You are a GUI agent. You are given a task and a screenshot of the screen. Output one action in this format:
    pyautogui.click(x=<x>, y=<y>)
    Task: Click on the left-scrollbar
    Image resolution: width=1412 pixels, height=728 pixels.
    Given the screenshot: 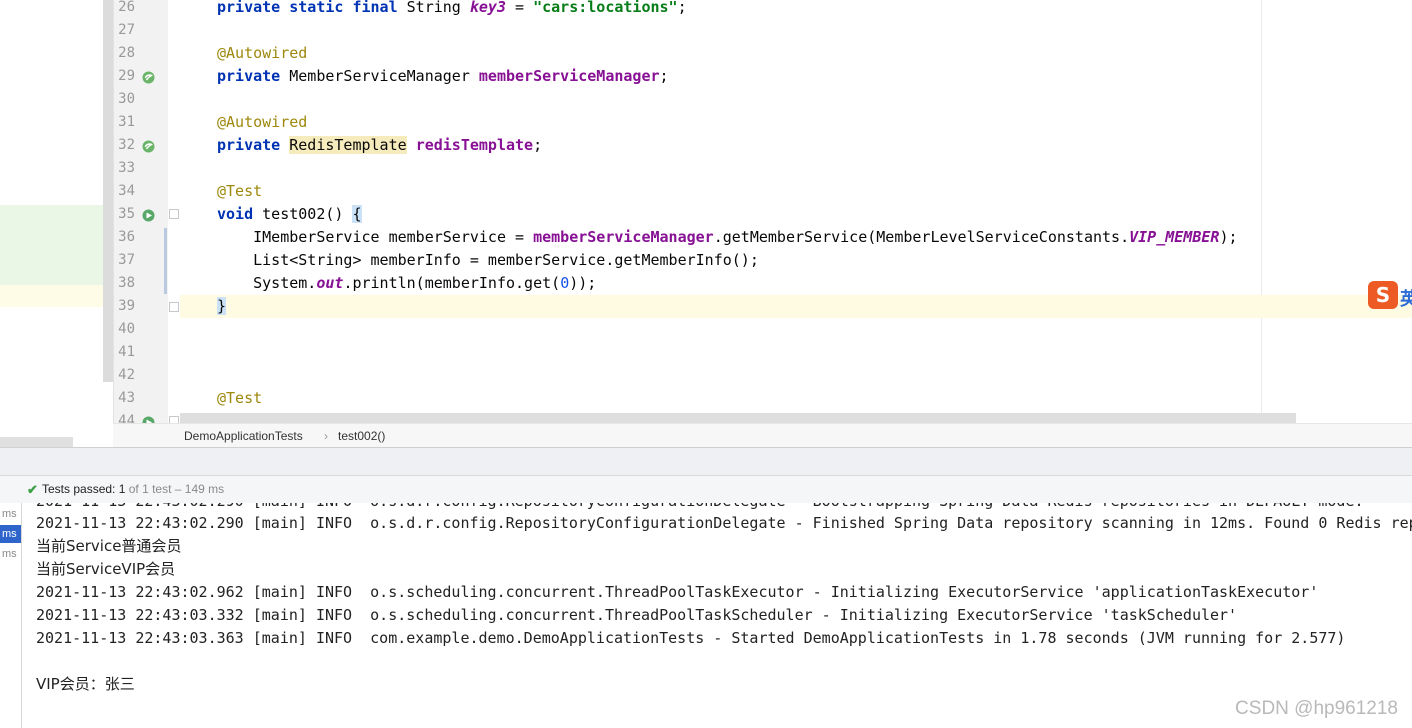 What is the action you would take?
    pyautogui.click(x=108, y=191)
    